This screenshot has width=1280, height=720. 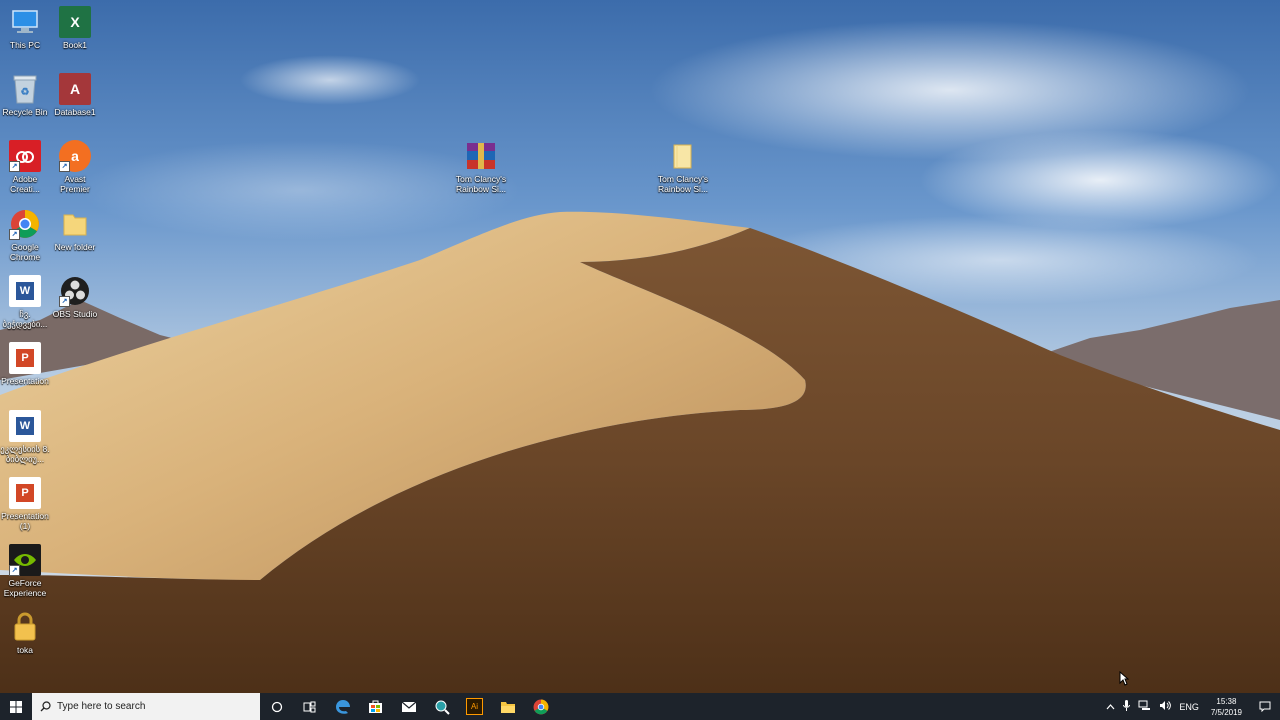 What do you see at coordinates (25, 224) in the screenshot?
I see `chrome-icon: ↗` at bounding box center [25, 224].